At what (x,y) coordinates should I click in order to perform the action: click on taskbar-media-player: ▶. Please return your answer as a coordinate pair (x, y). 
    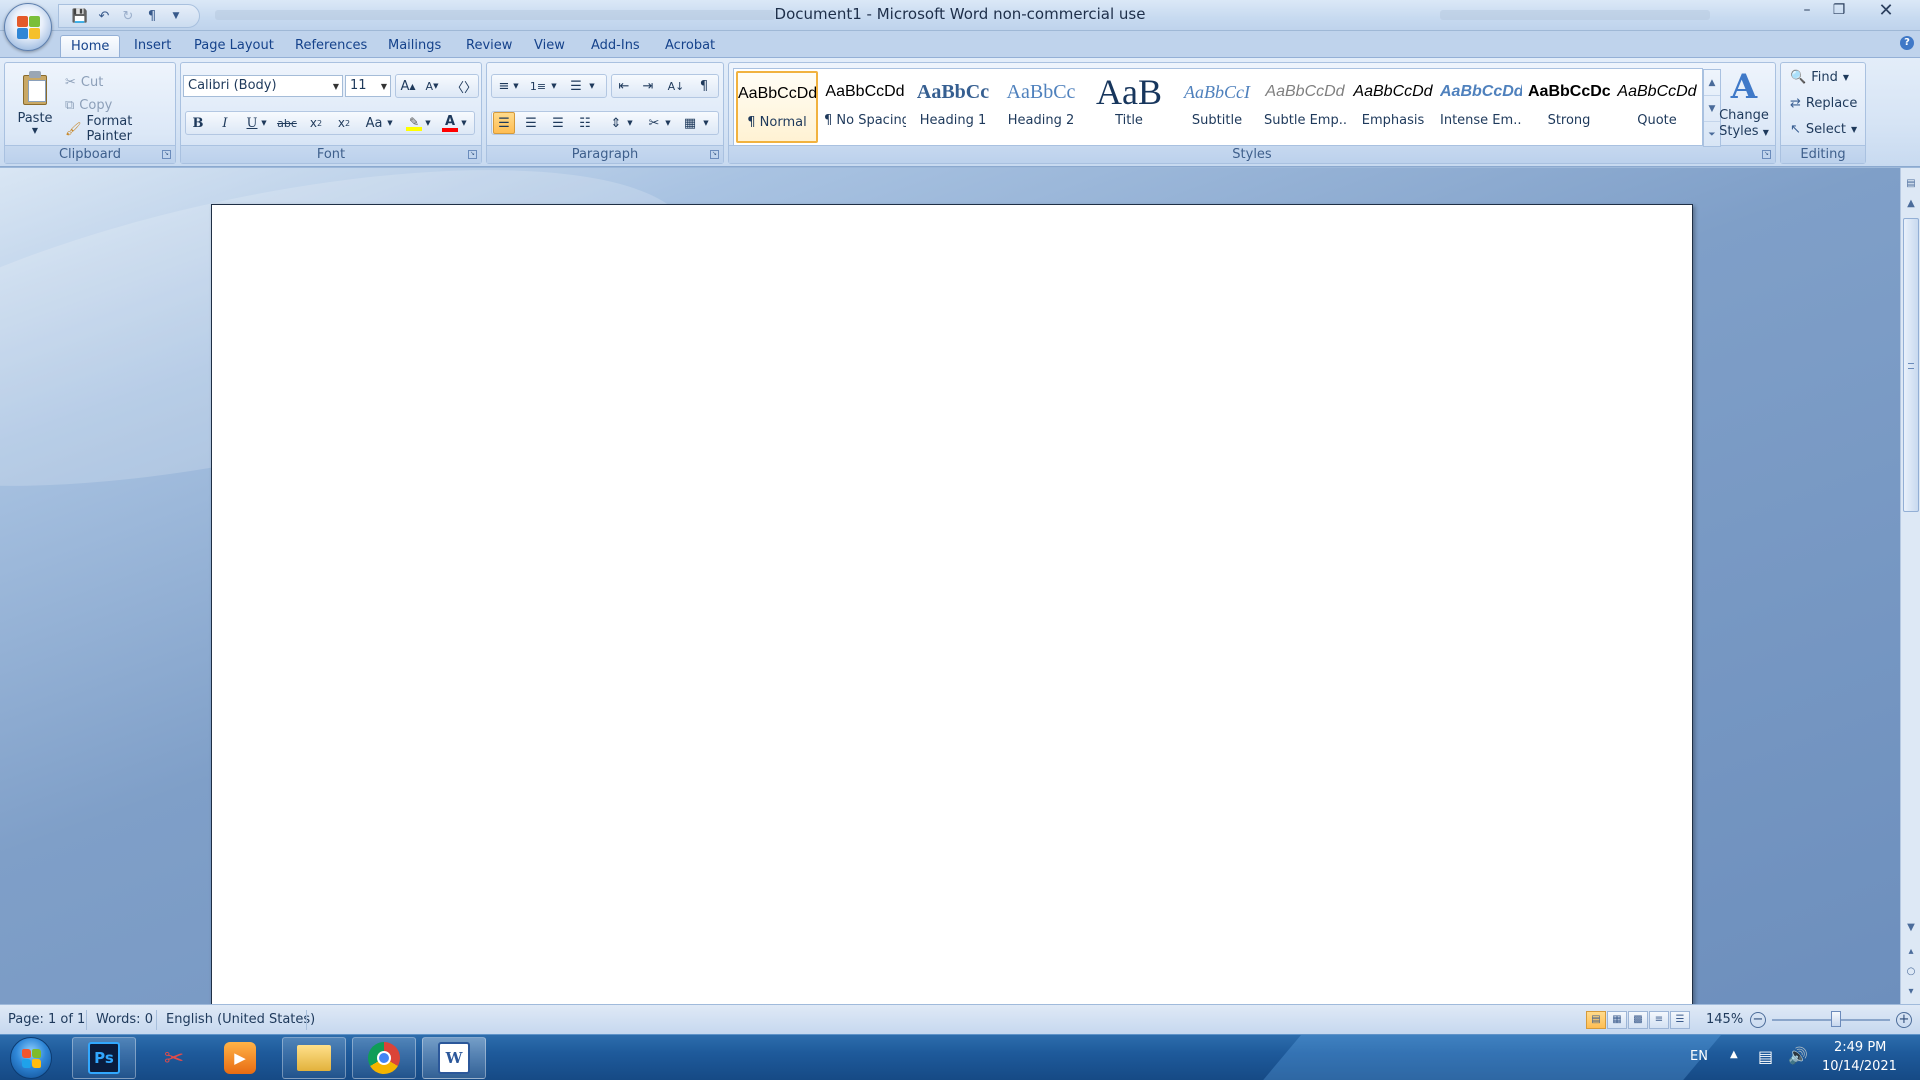
    Looking at the image, I should click on (240, 1058).